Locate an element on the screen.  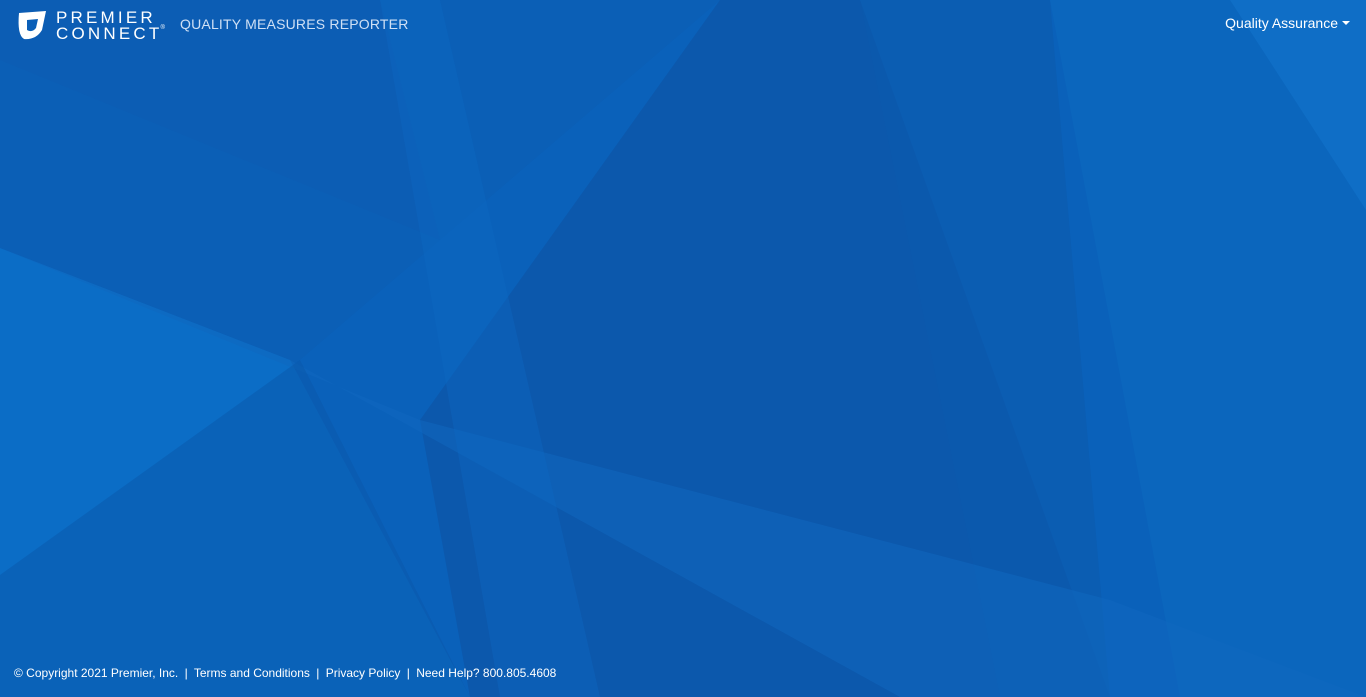
registered-mark: ® is located at coordinates (162, 27).